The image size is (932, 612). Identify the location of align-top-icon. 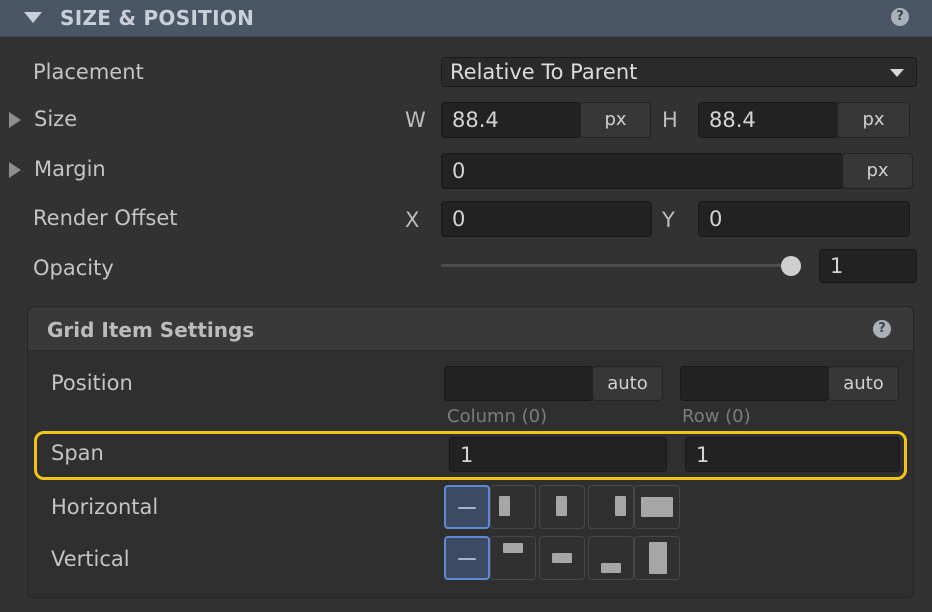
(513, 548).